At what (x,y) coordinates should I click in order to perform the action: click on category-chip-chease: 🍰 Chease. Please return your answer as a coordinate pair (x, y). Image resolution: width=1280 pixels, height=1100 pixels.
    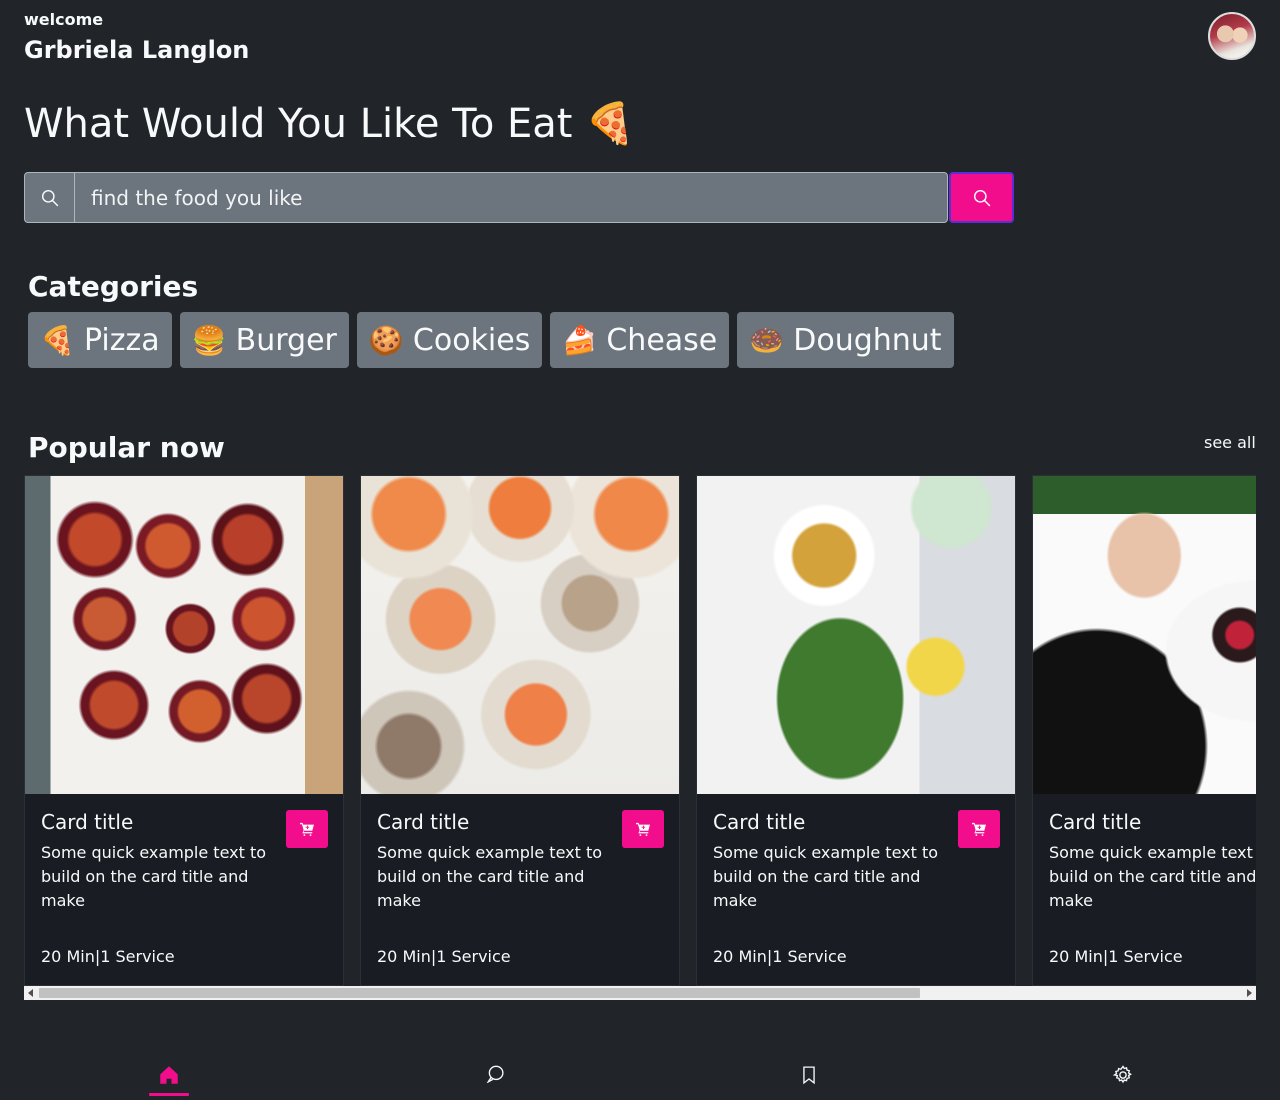
    Looking at the image, I should click on (640, 340).